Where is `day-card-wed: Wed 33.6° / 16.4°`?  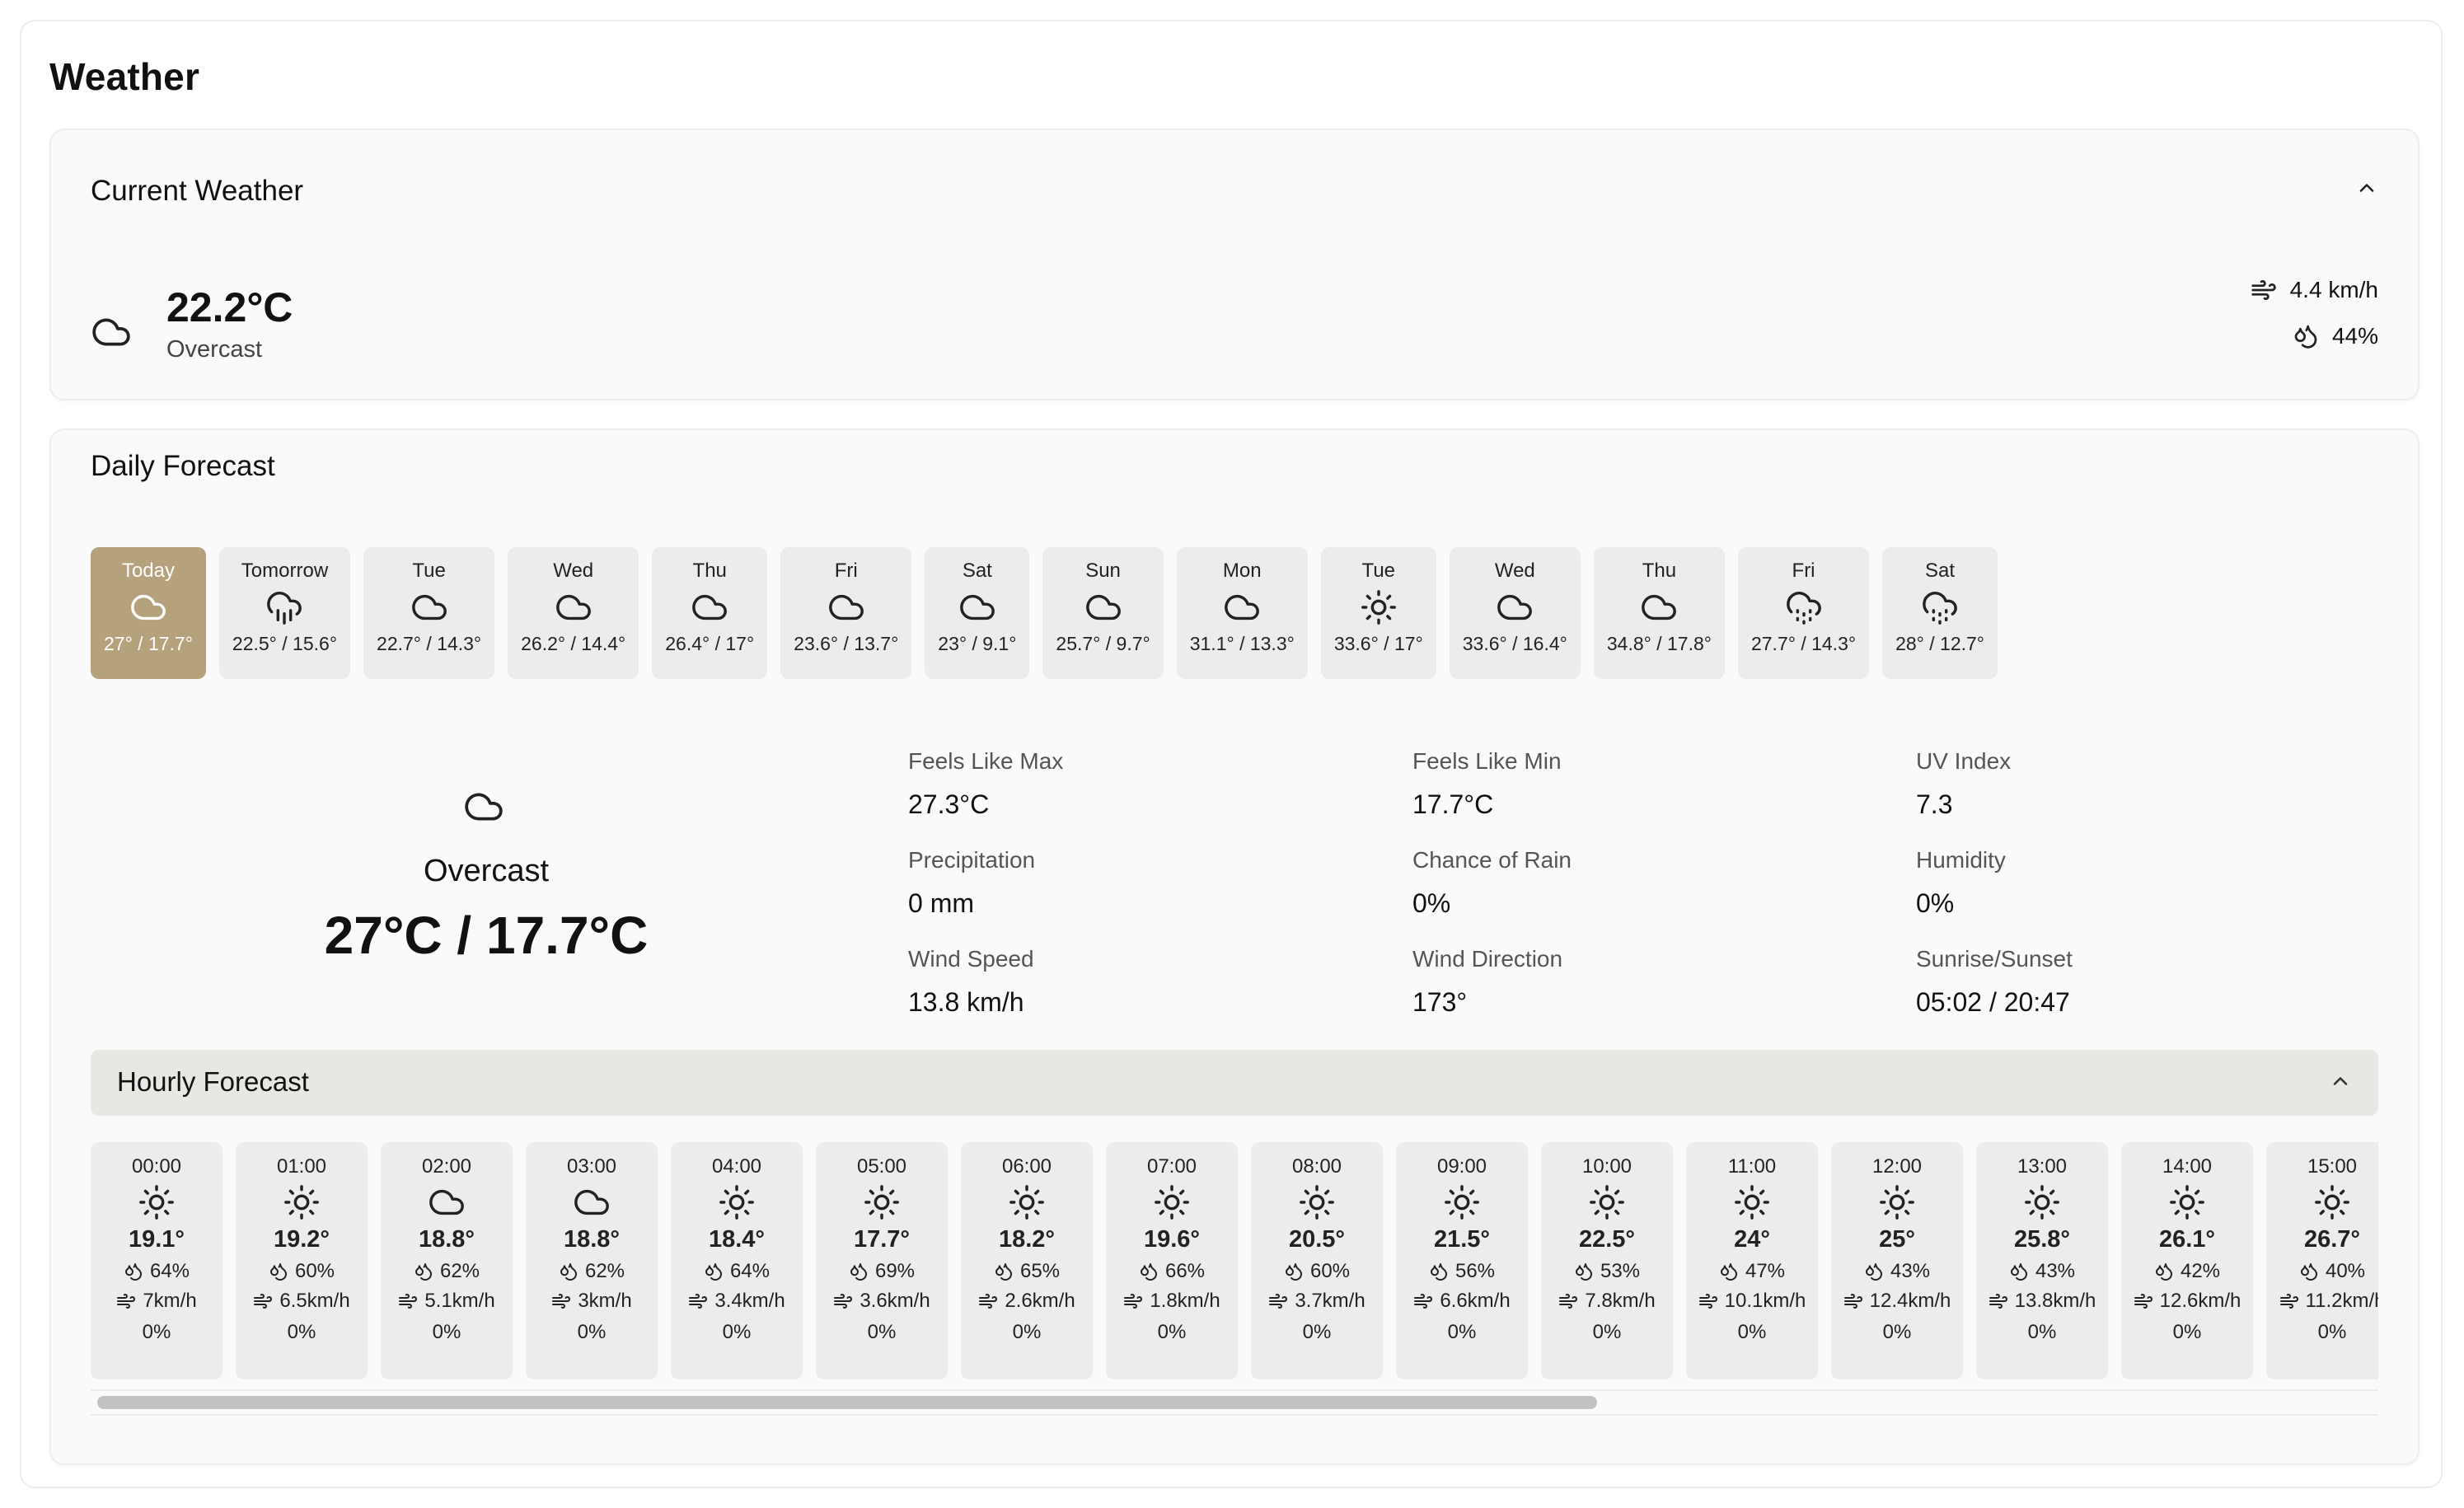
day-card-wed: Wed 33.6° / 16.4° is located at coordinates (1515, 613).